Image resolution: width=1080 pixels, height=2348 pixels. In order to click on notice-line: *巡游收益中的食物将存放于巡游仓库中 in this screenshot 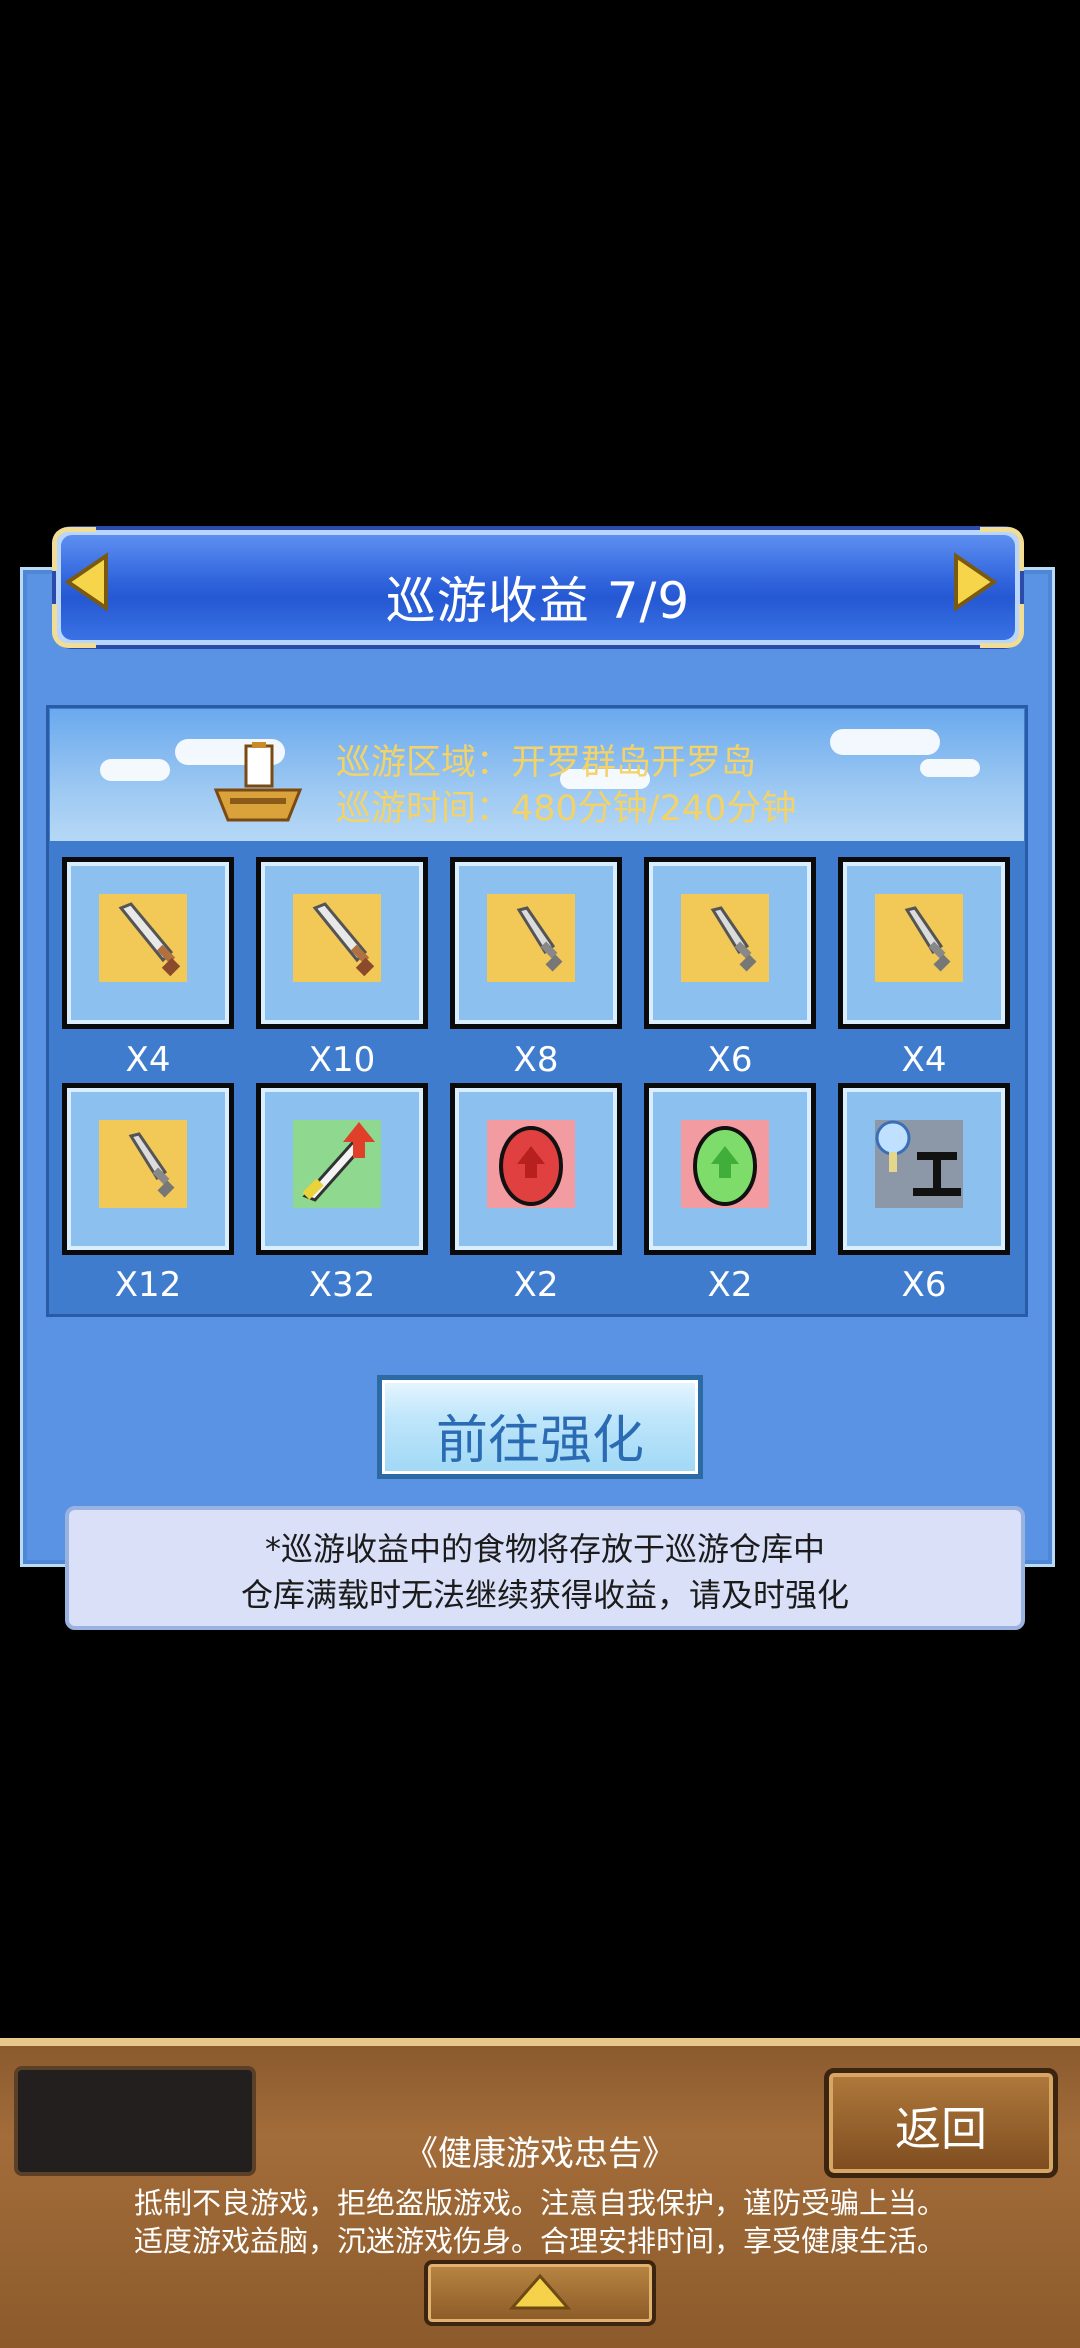, I will do `click(544, 1549)`.